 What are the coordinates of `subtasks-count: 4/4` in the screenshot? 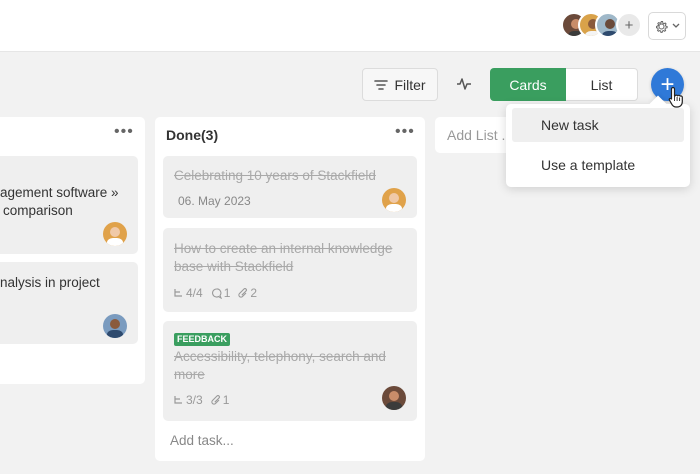 It's located at (188, 293).